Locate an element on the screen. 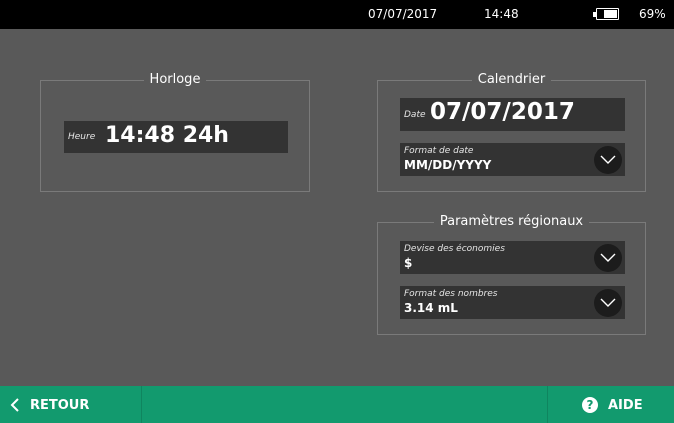 The width and height of the screenshot is (674, 423). battery-percent: 69% is located at coordinates (652, 14).